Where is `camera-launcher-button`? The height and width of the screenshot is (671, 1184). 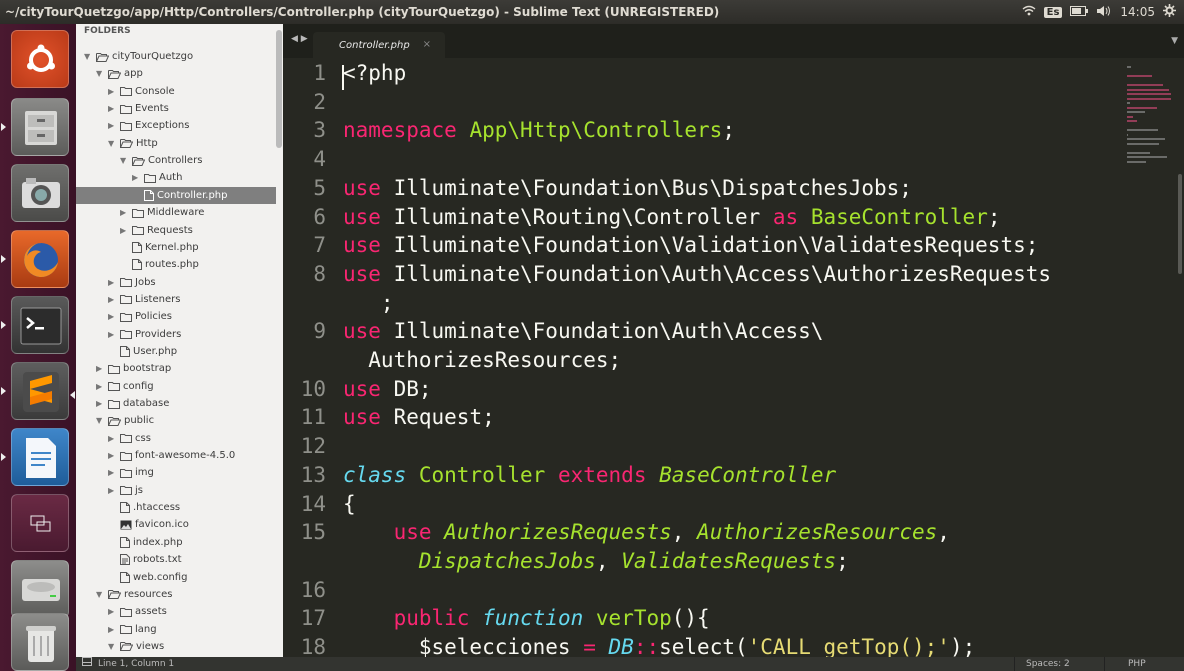
camera-launcher-button is located at coordinates (40, 193).